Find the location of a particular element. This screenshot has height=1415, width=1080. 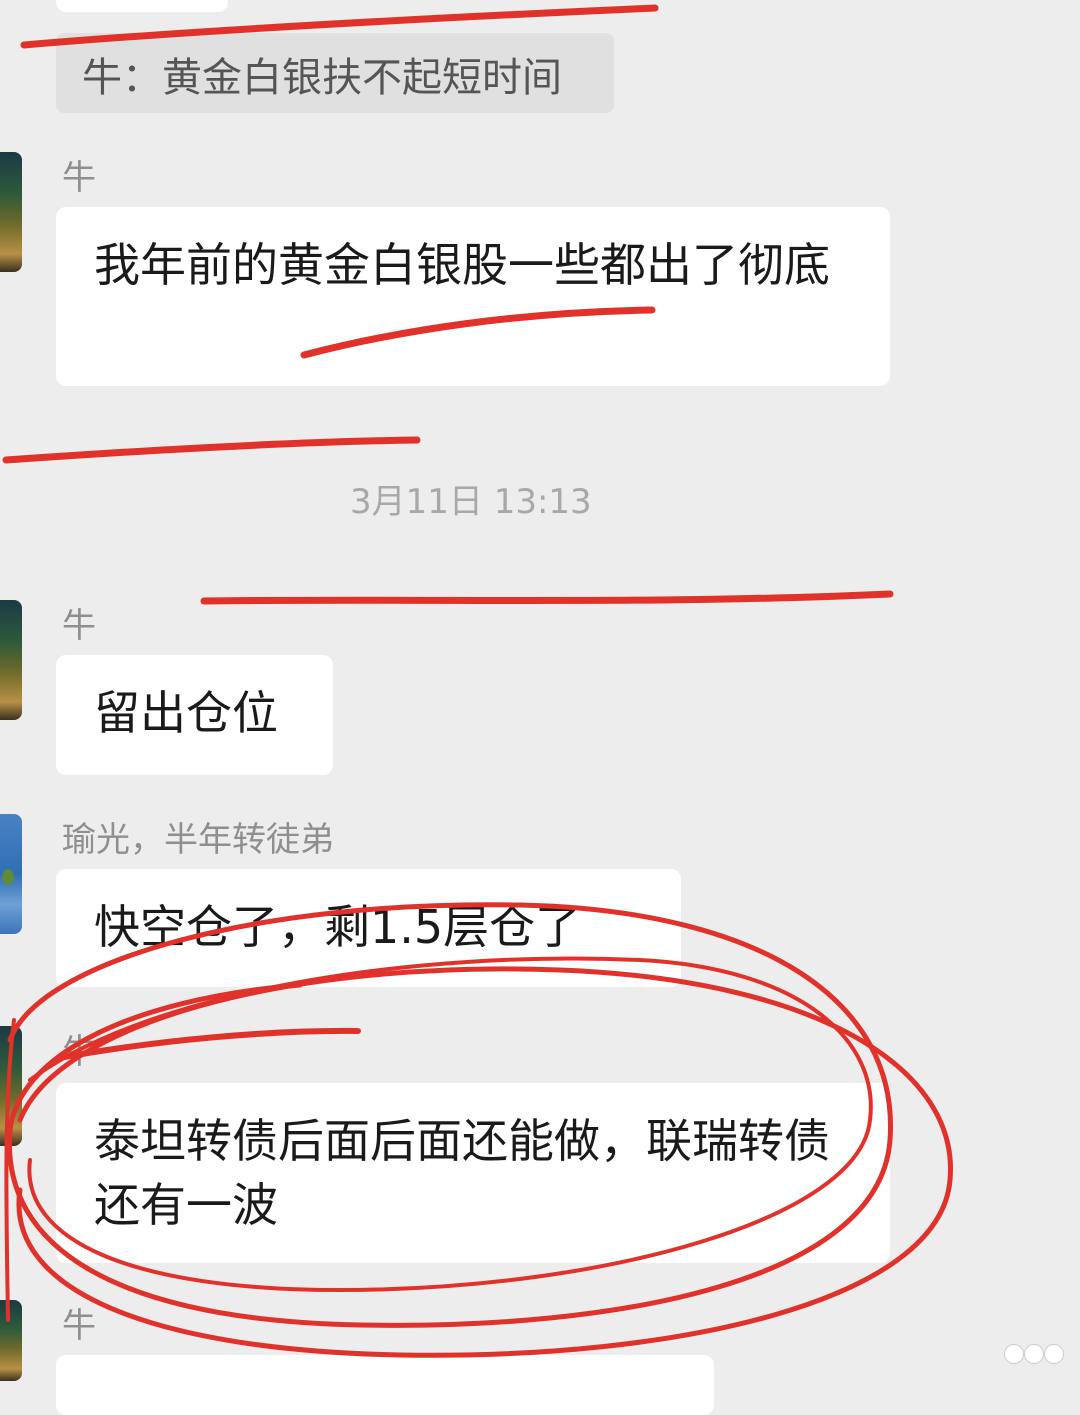

watermark is located at coordinates (1035, 1354).